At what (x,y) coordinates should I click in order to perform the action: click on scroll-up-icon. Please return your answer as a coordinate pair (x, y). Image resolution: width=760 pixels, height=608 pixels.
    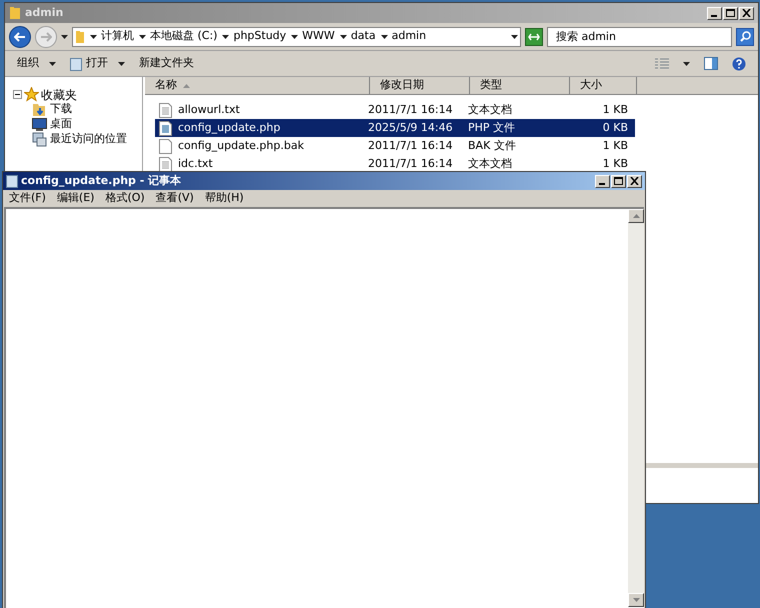
    Looking at the image, I should click on (636, 216).